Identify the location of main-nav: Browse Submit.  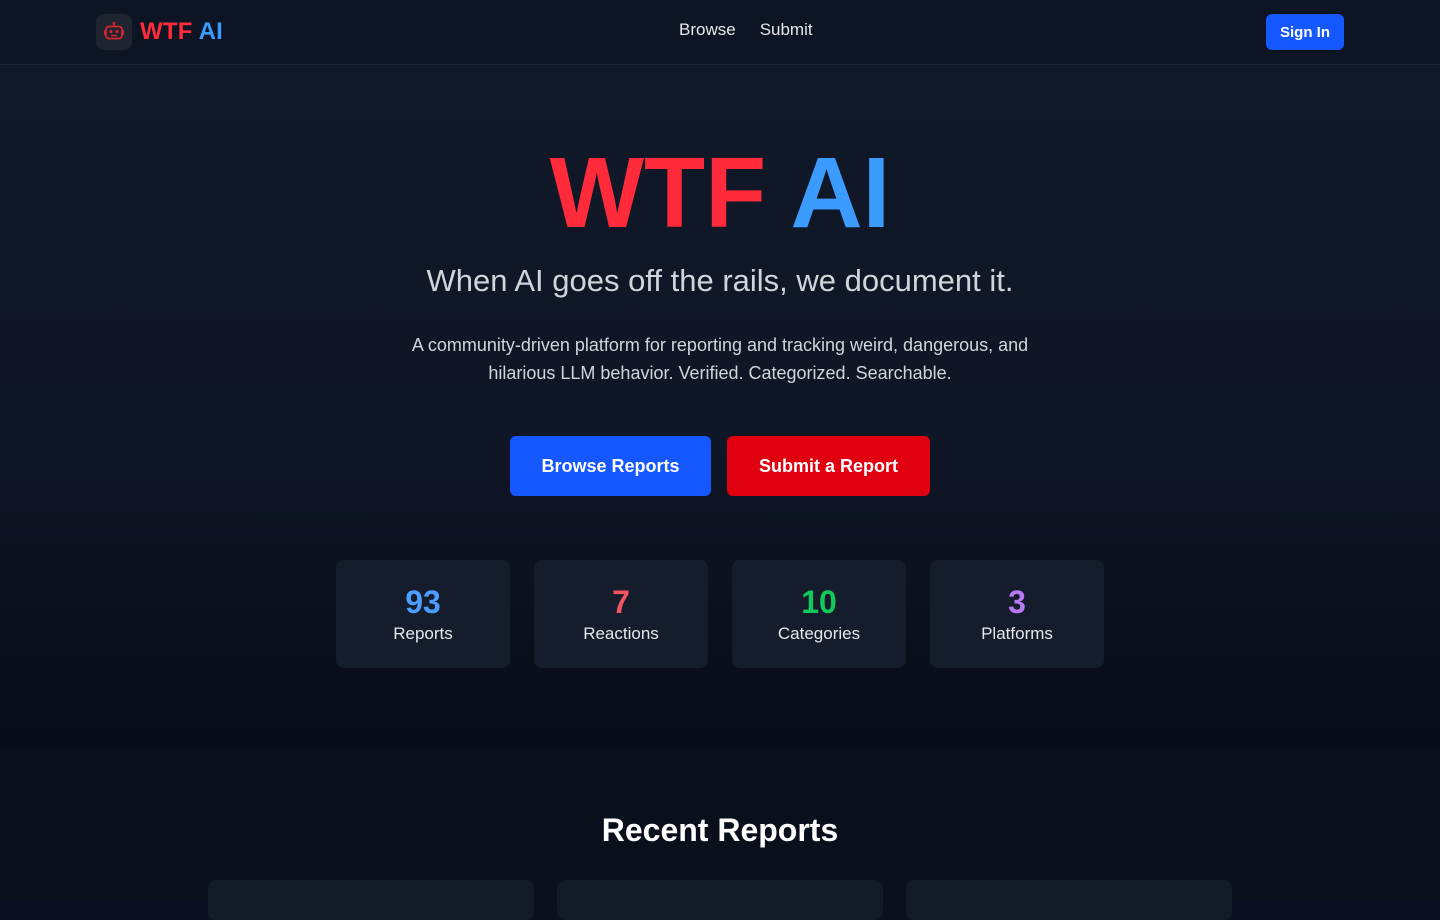
(746, 30).